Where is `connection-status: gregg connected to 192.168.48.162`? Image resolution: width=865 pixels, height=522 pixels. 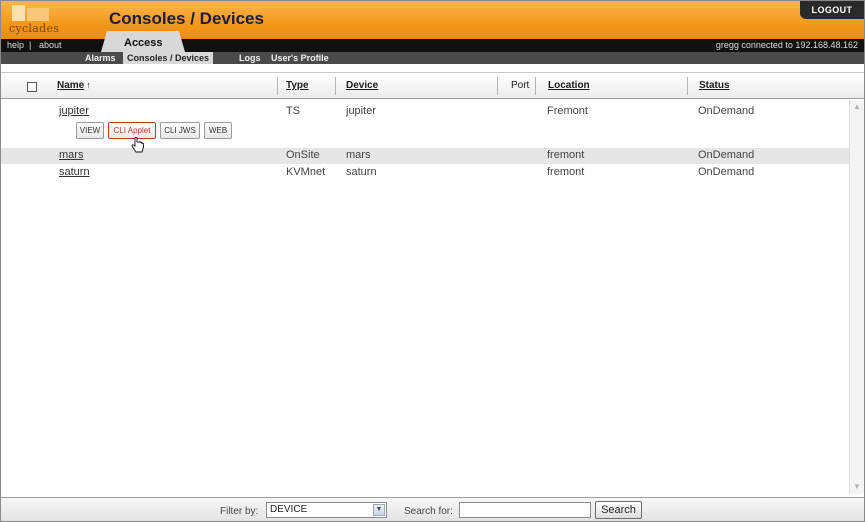 connection-status: gregg connected to 192.168.48.162 is located at coordinates (786, 45).